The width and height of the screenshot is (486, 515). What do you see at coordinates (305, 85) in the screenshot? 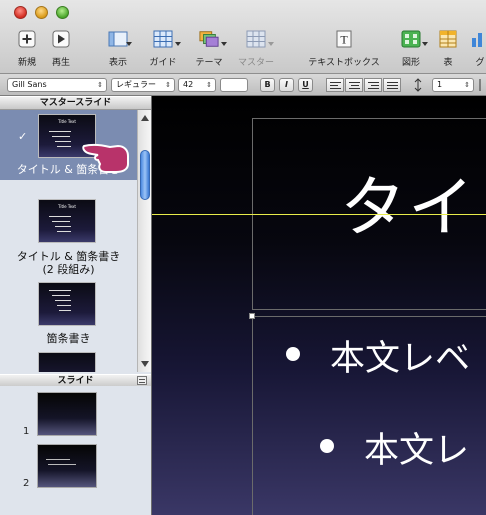
I see `underline-button: U` at bounding box center [305, 85].